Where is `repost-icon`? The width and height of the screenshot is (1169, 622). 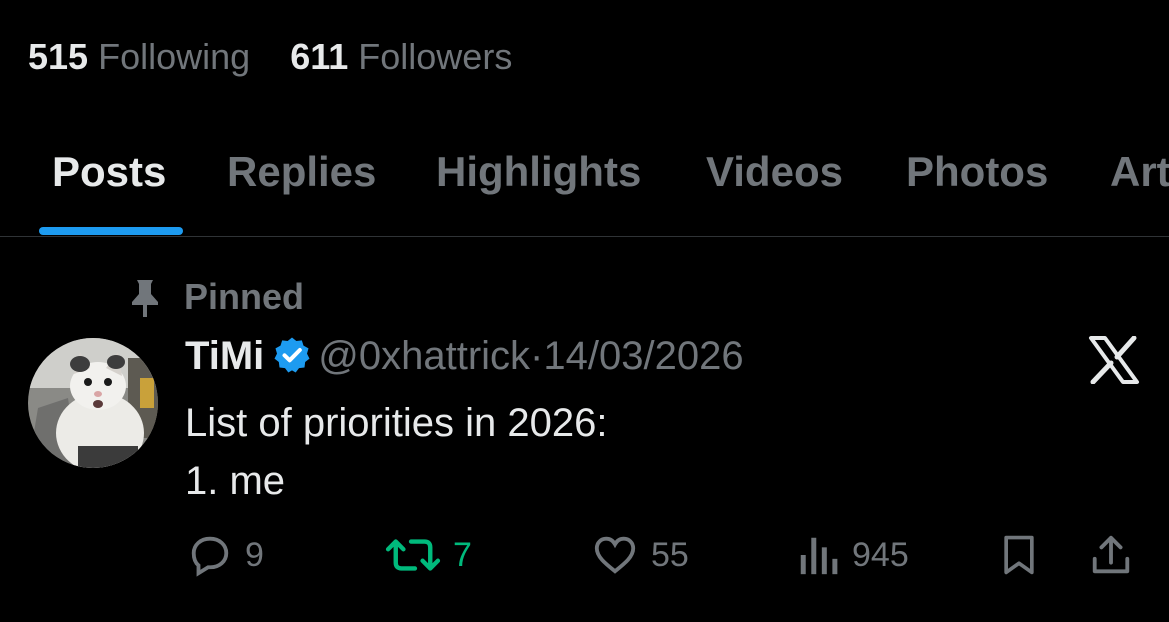
repost-icon is located at coordinates (413, 555).